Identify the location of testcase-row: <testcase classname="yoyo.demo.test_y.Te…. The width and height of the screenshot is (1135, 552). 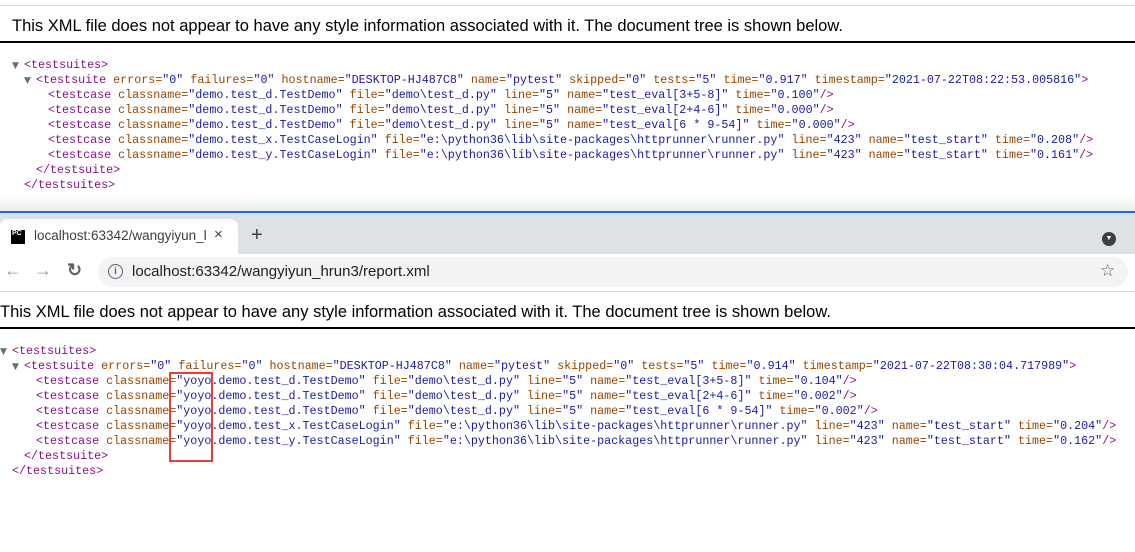
(558, 441).